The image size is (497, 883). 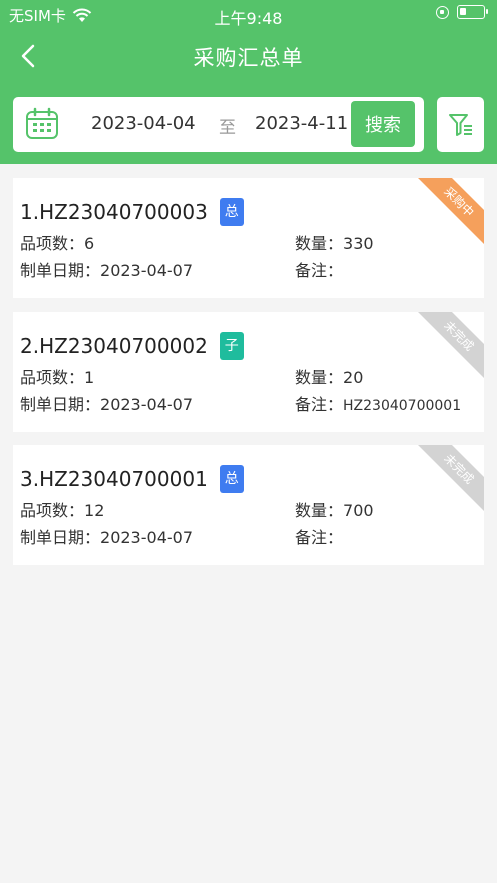 I want to click on remark: 备注：HZ23040700001, so click(x=378, y=403).